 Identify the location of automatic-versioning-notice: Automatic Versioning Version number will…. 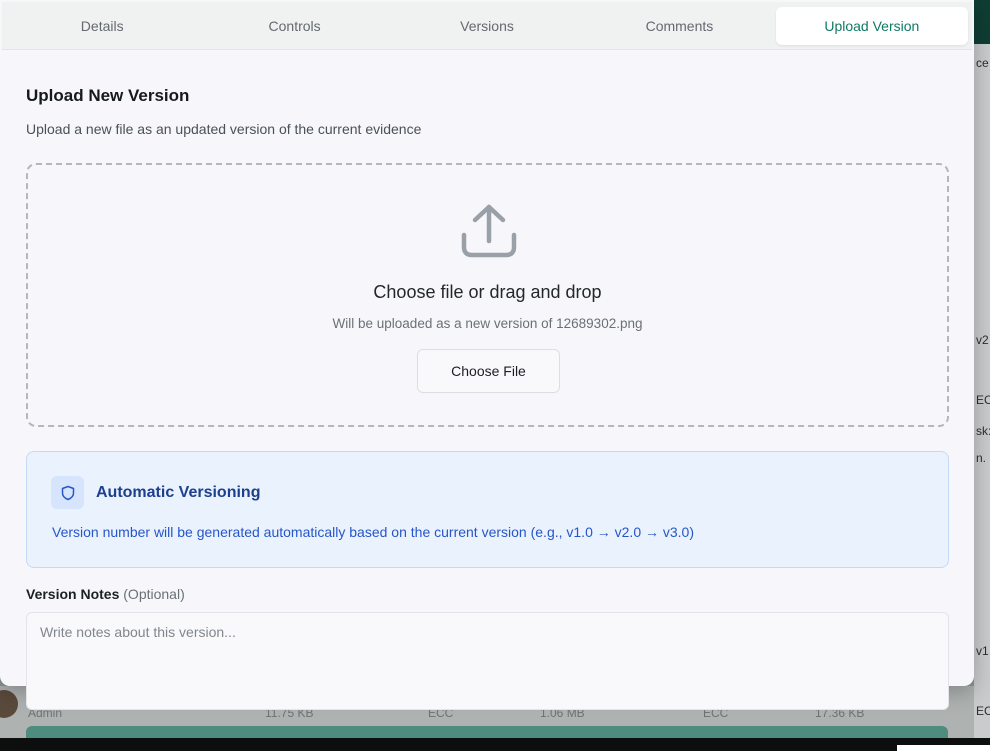
(487, 509).